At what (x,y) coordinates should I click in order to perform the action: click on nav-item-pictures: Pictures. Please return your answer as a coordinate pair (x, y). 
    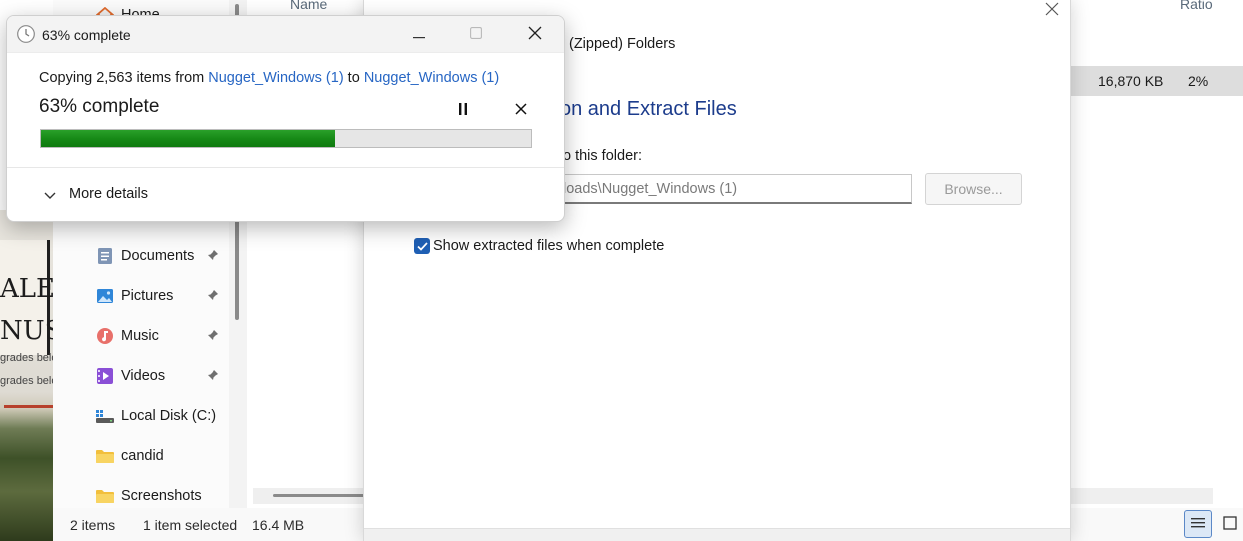
    Looking at the image, I should click on (155, 296).